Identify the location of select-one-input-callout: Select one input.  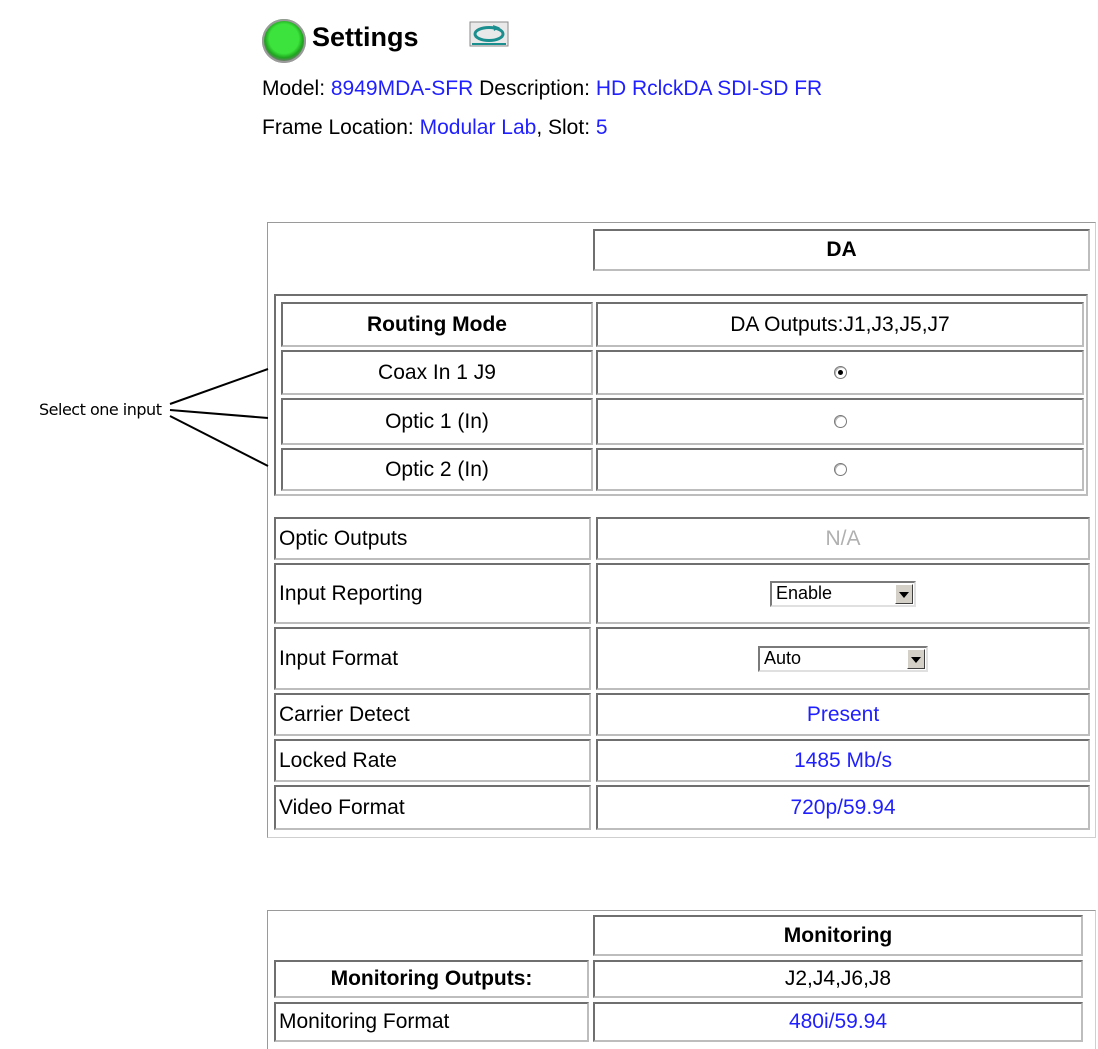
(100, 409).